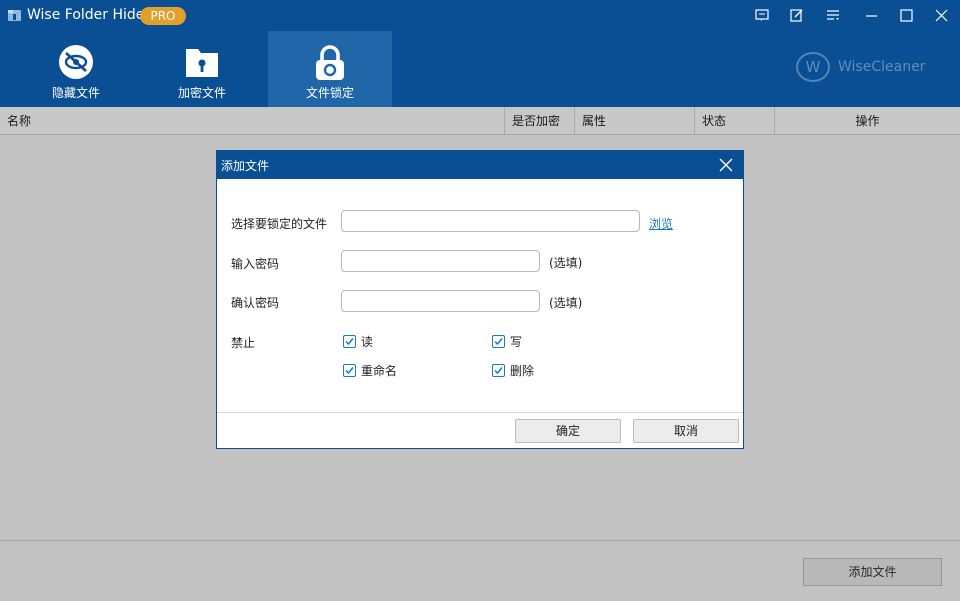 The height and width of the screenshot is (601, 960). I want to click on password-label: 输入密码, so click(255, 264).